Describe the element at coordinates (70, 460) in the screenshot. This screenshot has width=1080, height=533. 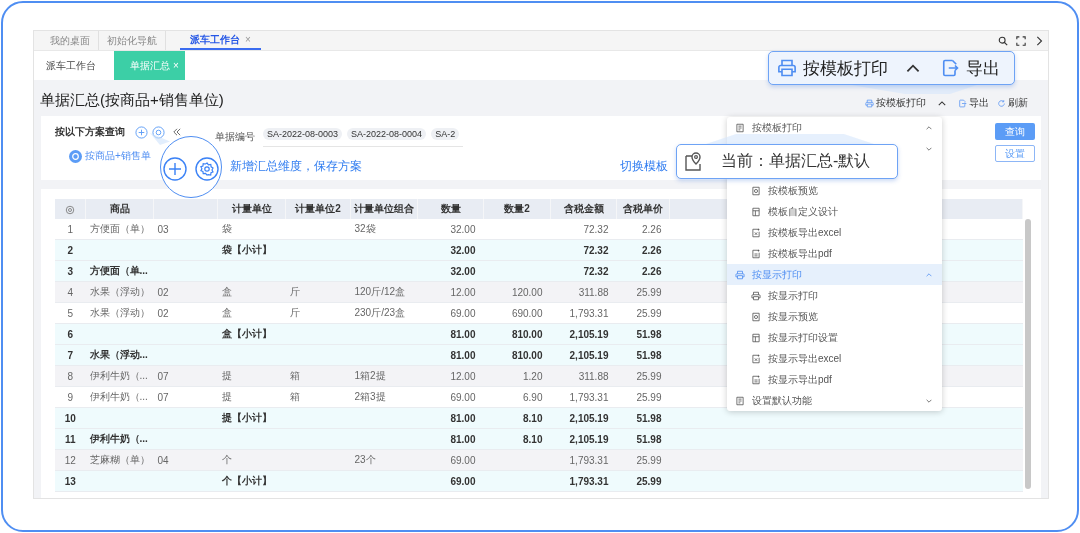
I see `row-number: 12` at that location.